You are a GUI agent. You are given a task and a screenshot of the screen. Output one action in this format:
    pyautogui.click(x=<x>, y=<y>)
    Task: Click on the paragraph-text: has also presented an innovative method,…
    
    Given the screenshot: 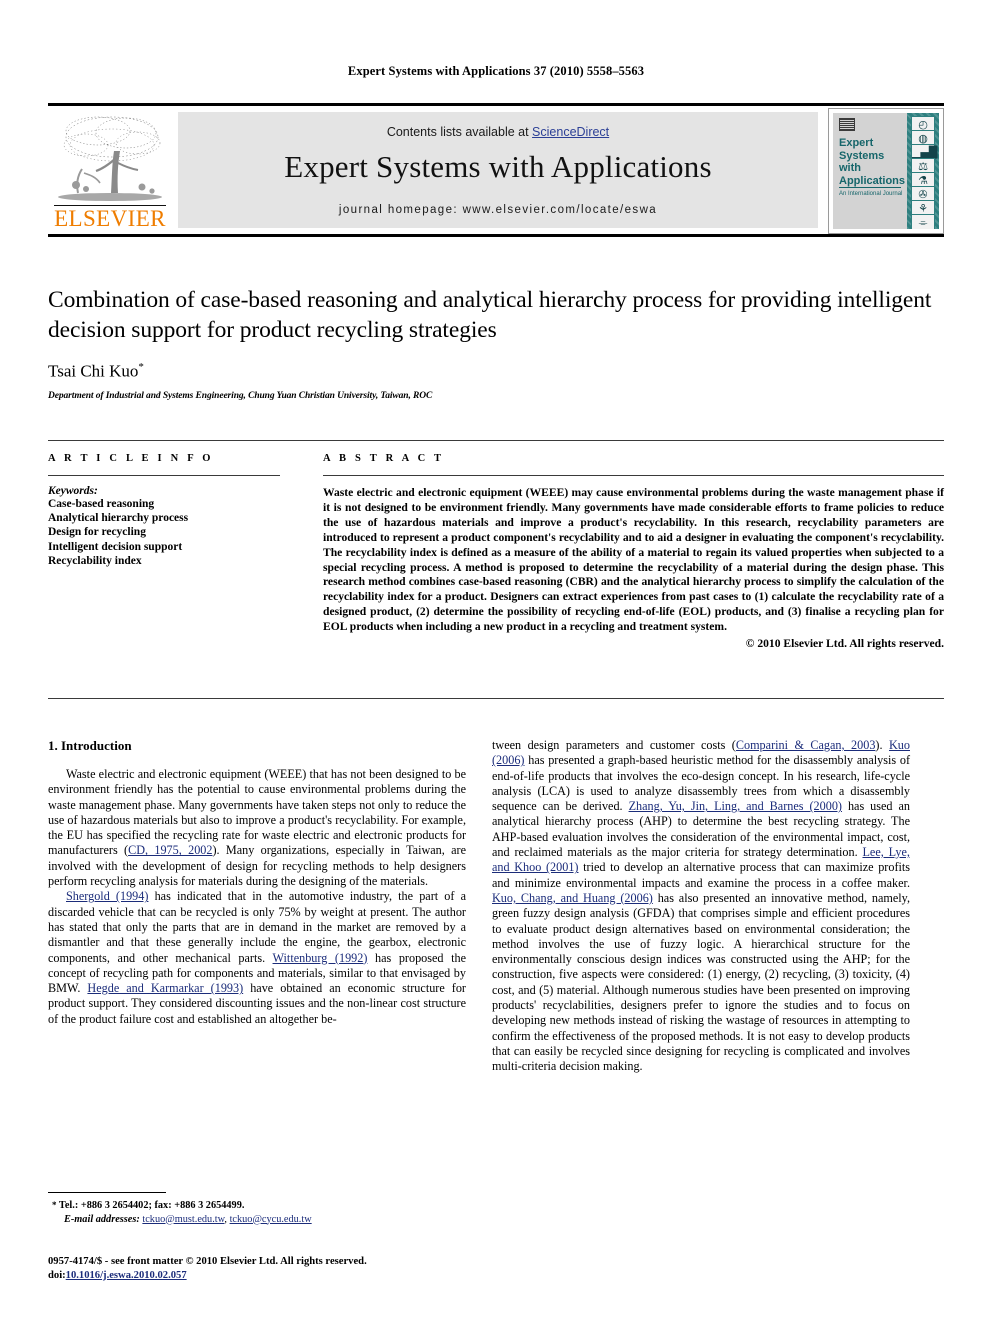 What is the action you would take?
    pyautogui.click(x=701, y=982)
    